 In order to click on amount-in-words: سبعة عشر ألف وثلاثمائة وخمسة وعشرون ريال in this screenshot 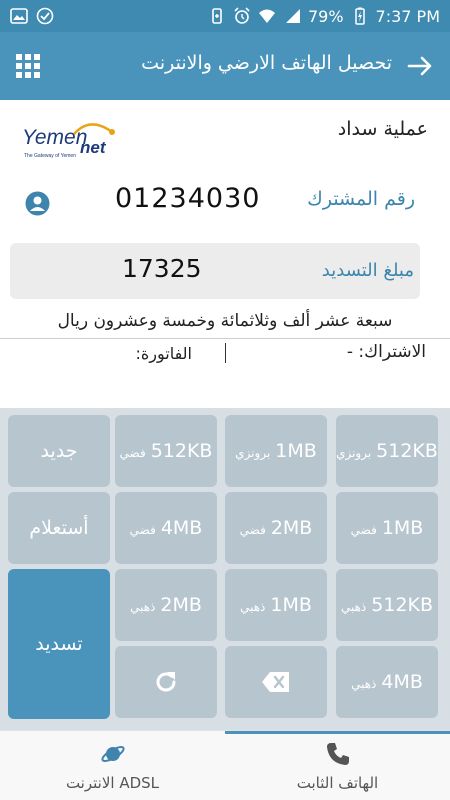, I will do `click(225, 321)`.